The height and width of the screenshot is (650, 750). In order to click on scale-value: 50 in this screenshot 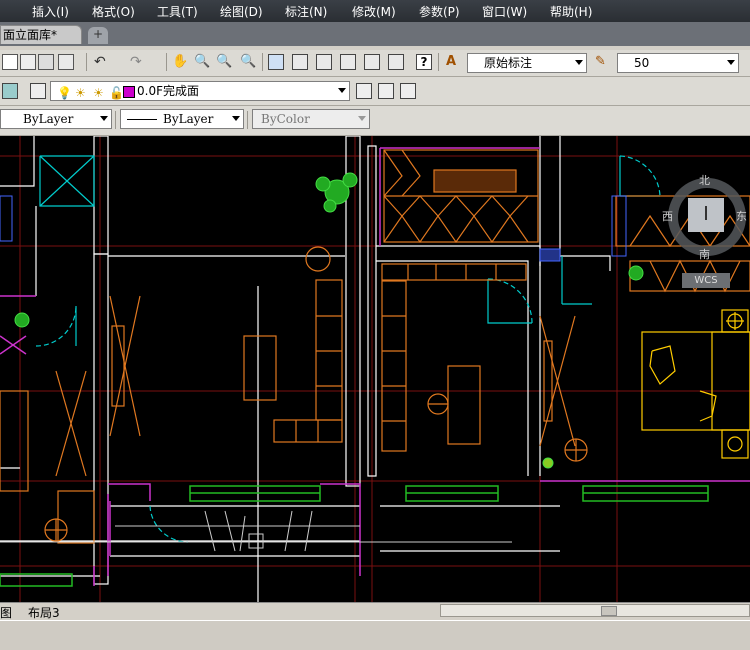, I will do `click(642, 63)`.